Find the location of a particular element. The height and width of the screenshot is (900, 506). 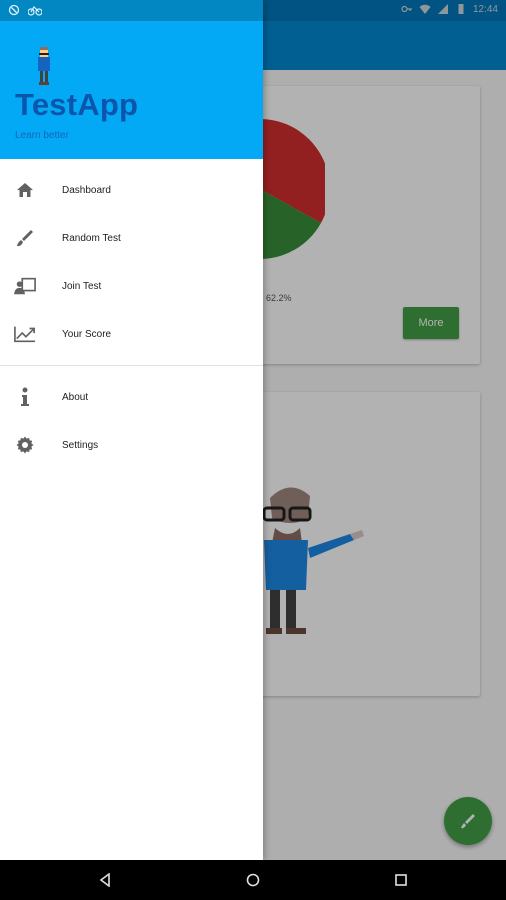

system-nav-bar is located at coordinates (253, 880).